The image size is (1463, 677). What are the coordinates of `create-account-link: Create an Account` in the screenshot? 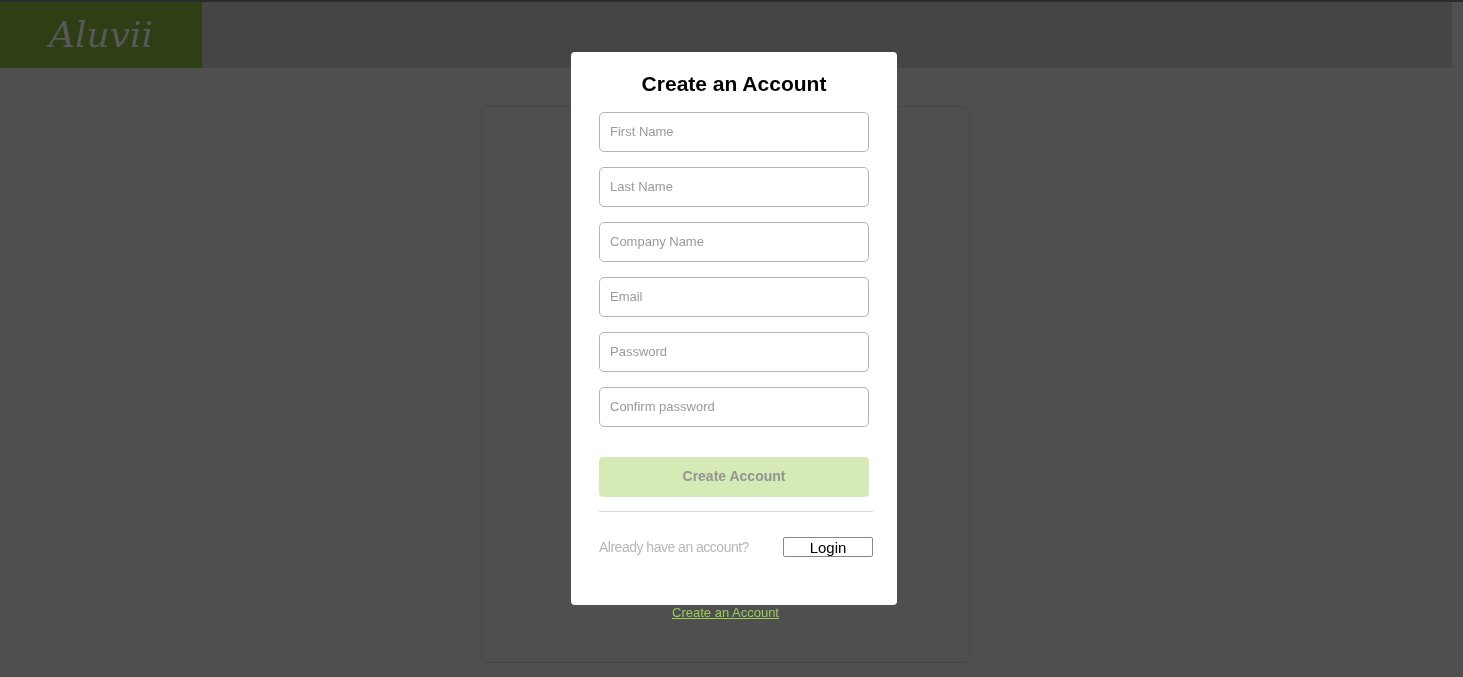 It's located at (725, 612).